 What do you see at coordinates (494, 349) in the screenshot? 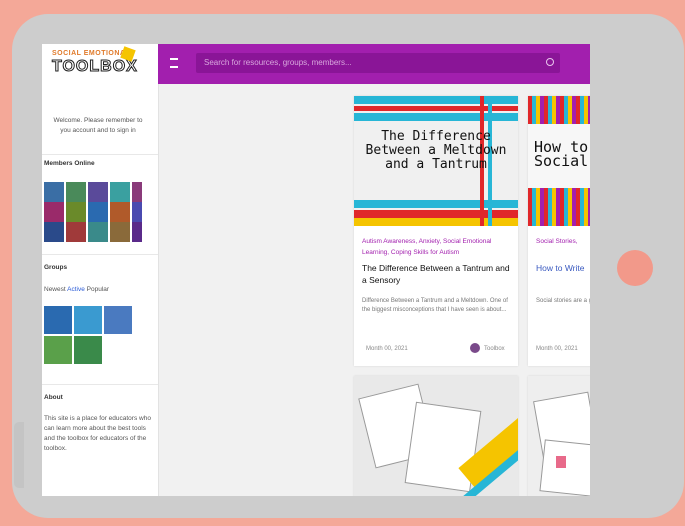
I see `card-author: Toolbox` at bounding box center [494, 349].